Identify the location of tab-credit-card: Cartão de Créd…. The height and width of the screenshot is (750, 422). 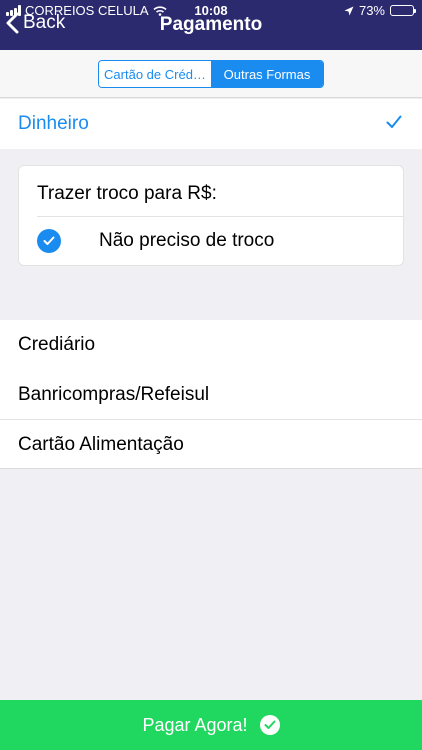
(155, 74).